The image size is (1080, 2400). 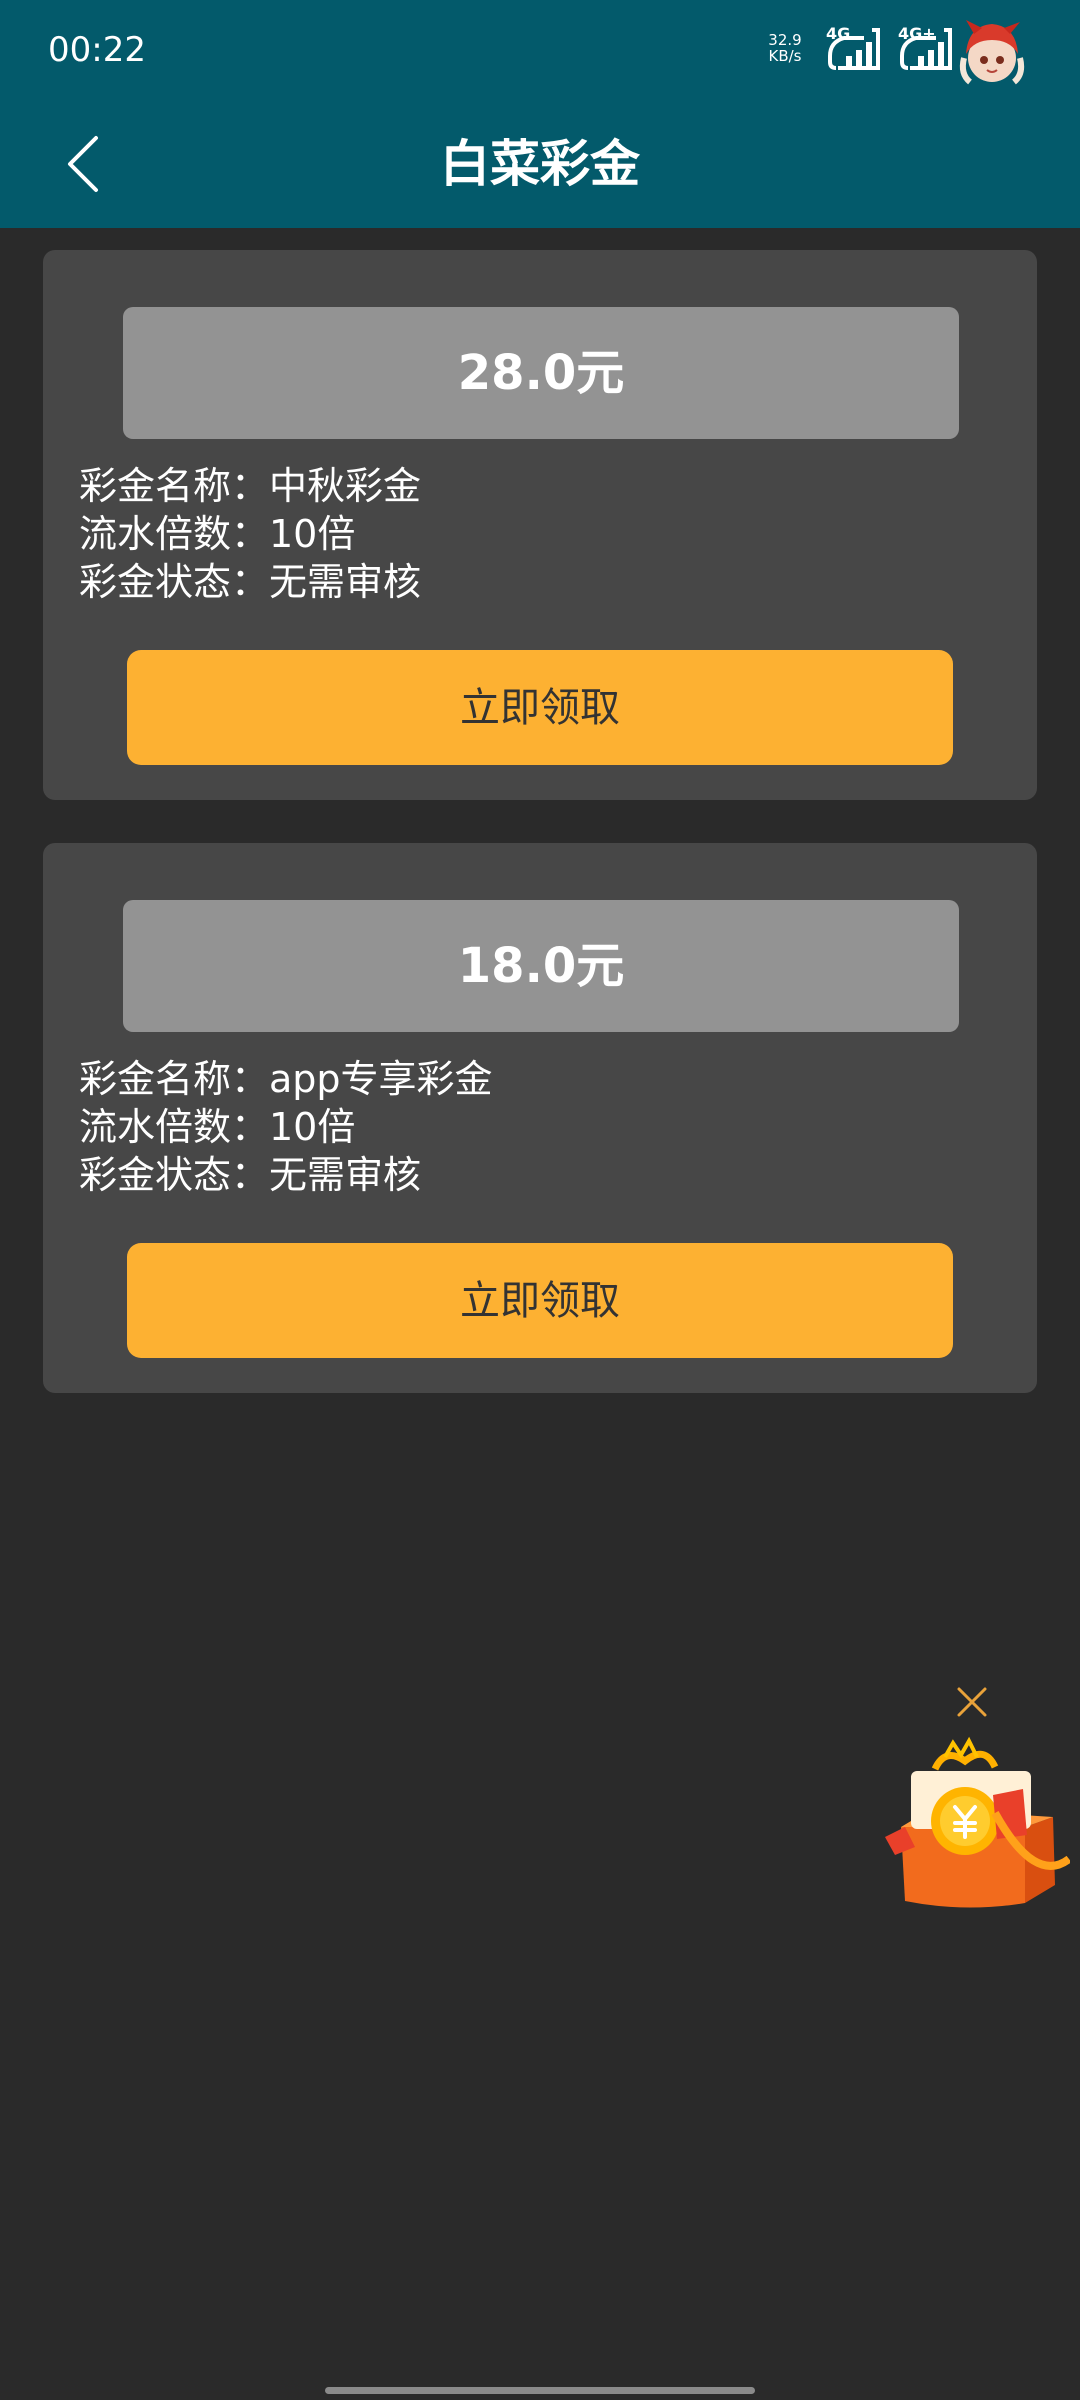 I want to click on network-speed-value: 32.9, so click(x=785, y=40).